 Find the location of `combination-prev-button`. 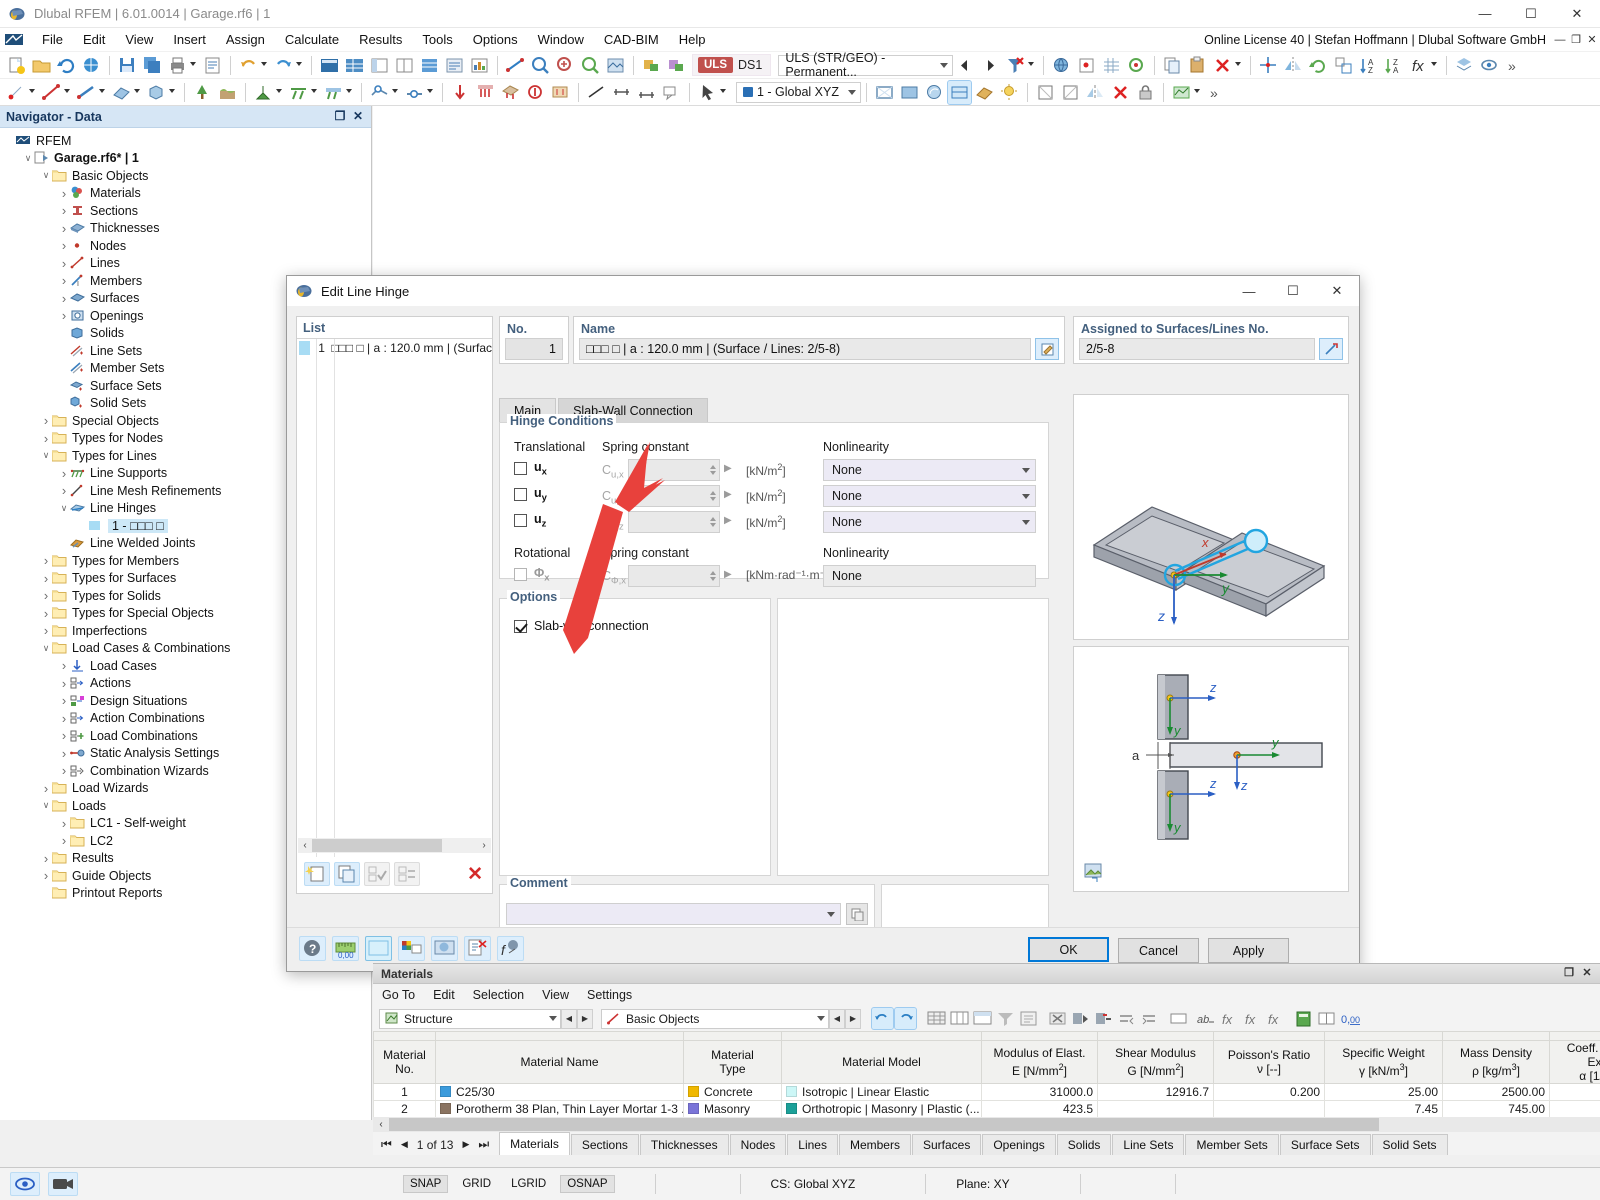

combination-prev-button is located at coordinates (965, 65).